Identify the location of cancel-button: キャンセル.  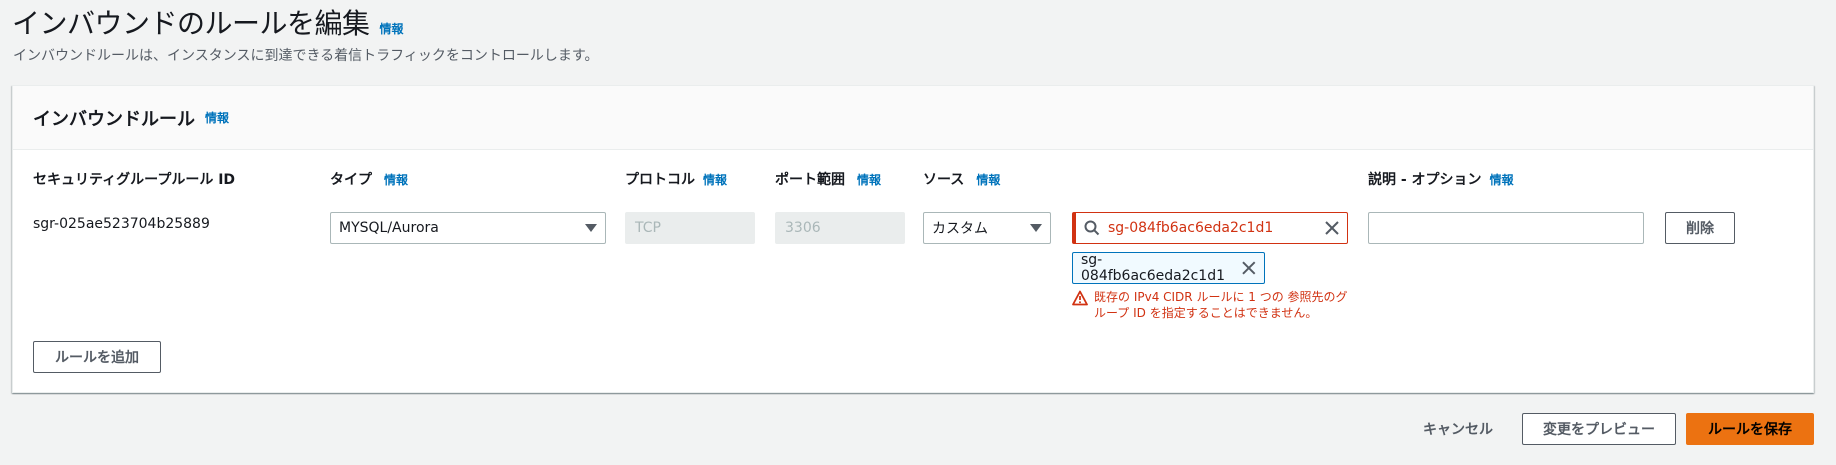
(1458, 429).